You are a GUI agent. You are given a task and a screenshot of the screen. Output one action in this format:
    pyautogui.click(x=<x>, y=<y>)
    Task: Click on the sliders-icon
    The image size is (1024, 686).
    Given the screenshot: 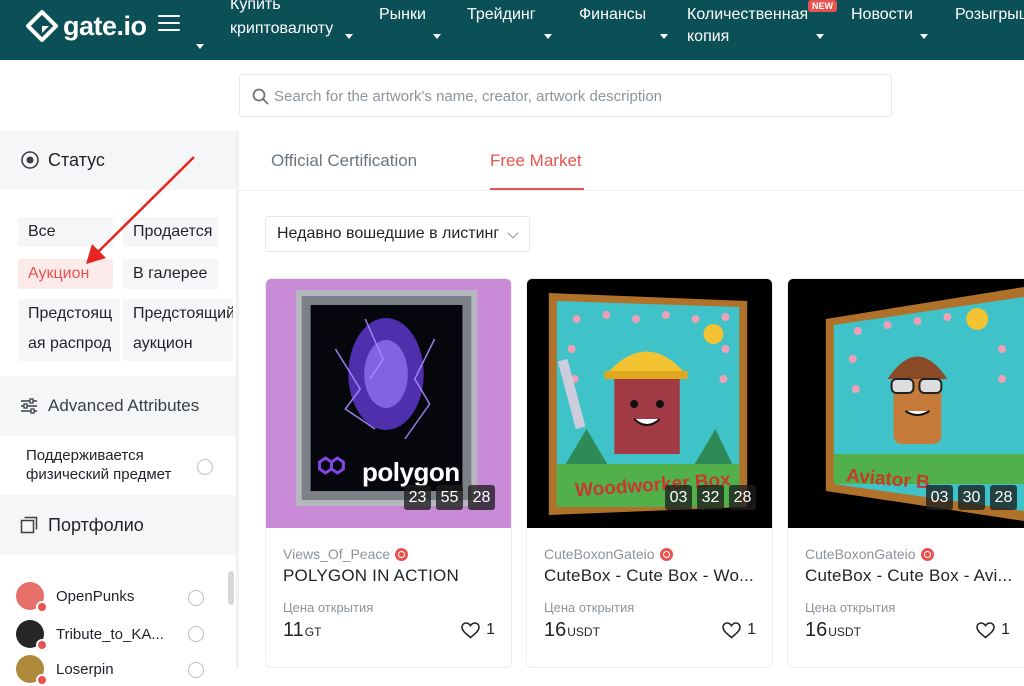 What is the action you would take?
    pyautogui.click(x=29, y=406)
    